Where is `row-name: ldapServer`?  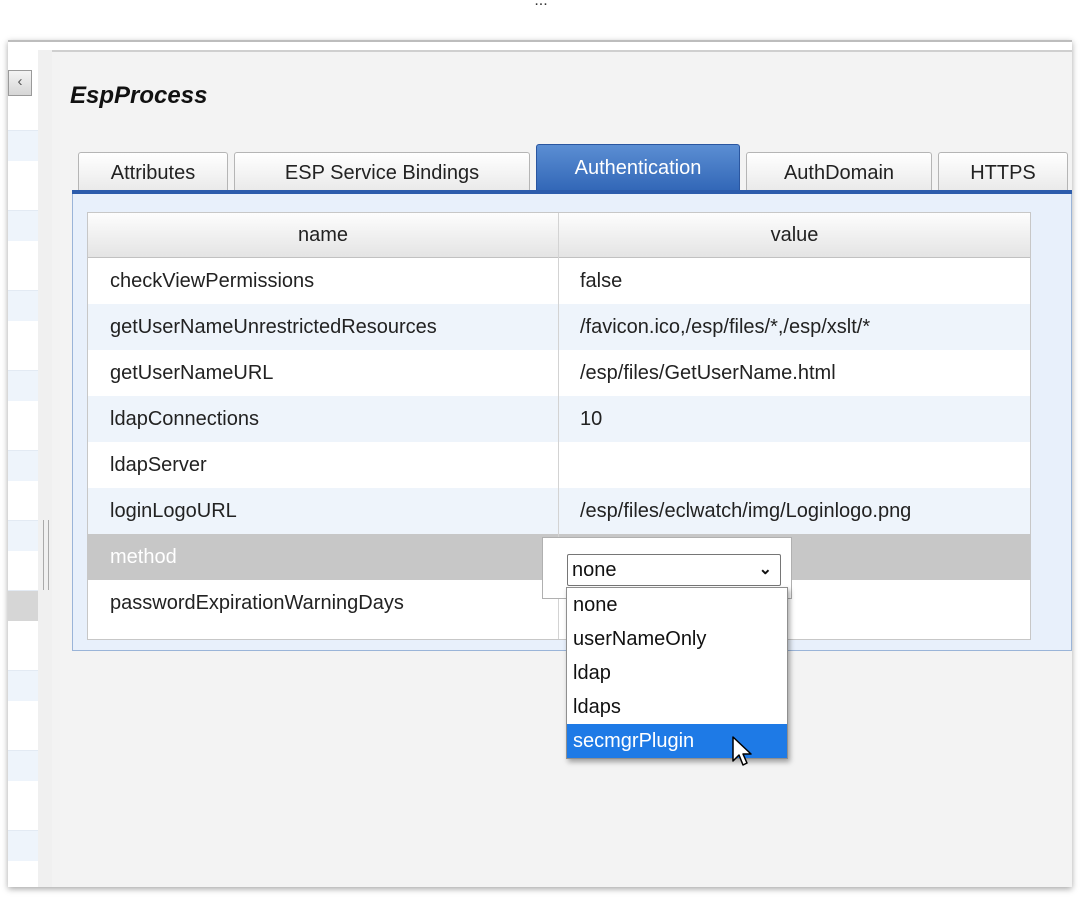 row-name: ldapServer is located at coordinates (158, 465).